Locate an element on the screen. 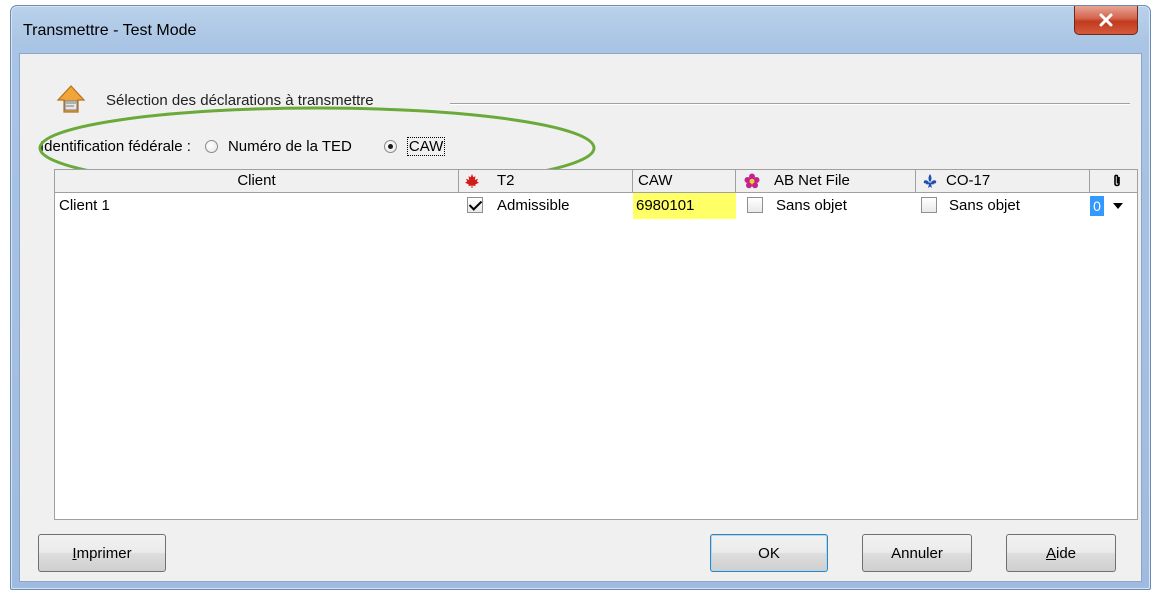 This screenshot has width=1156, height=596. ok-button: OK is located at coordinates (769, 553).